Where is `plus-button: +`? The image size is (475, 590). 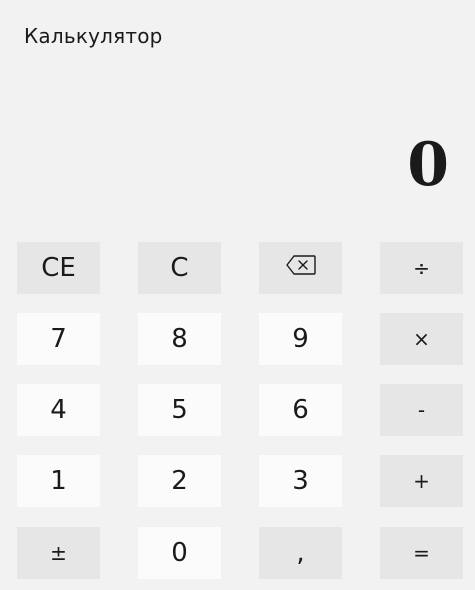
plus-button: + is located at coordinates (421, 481).